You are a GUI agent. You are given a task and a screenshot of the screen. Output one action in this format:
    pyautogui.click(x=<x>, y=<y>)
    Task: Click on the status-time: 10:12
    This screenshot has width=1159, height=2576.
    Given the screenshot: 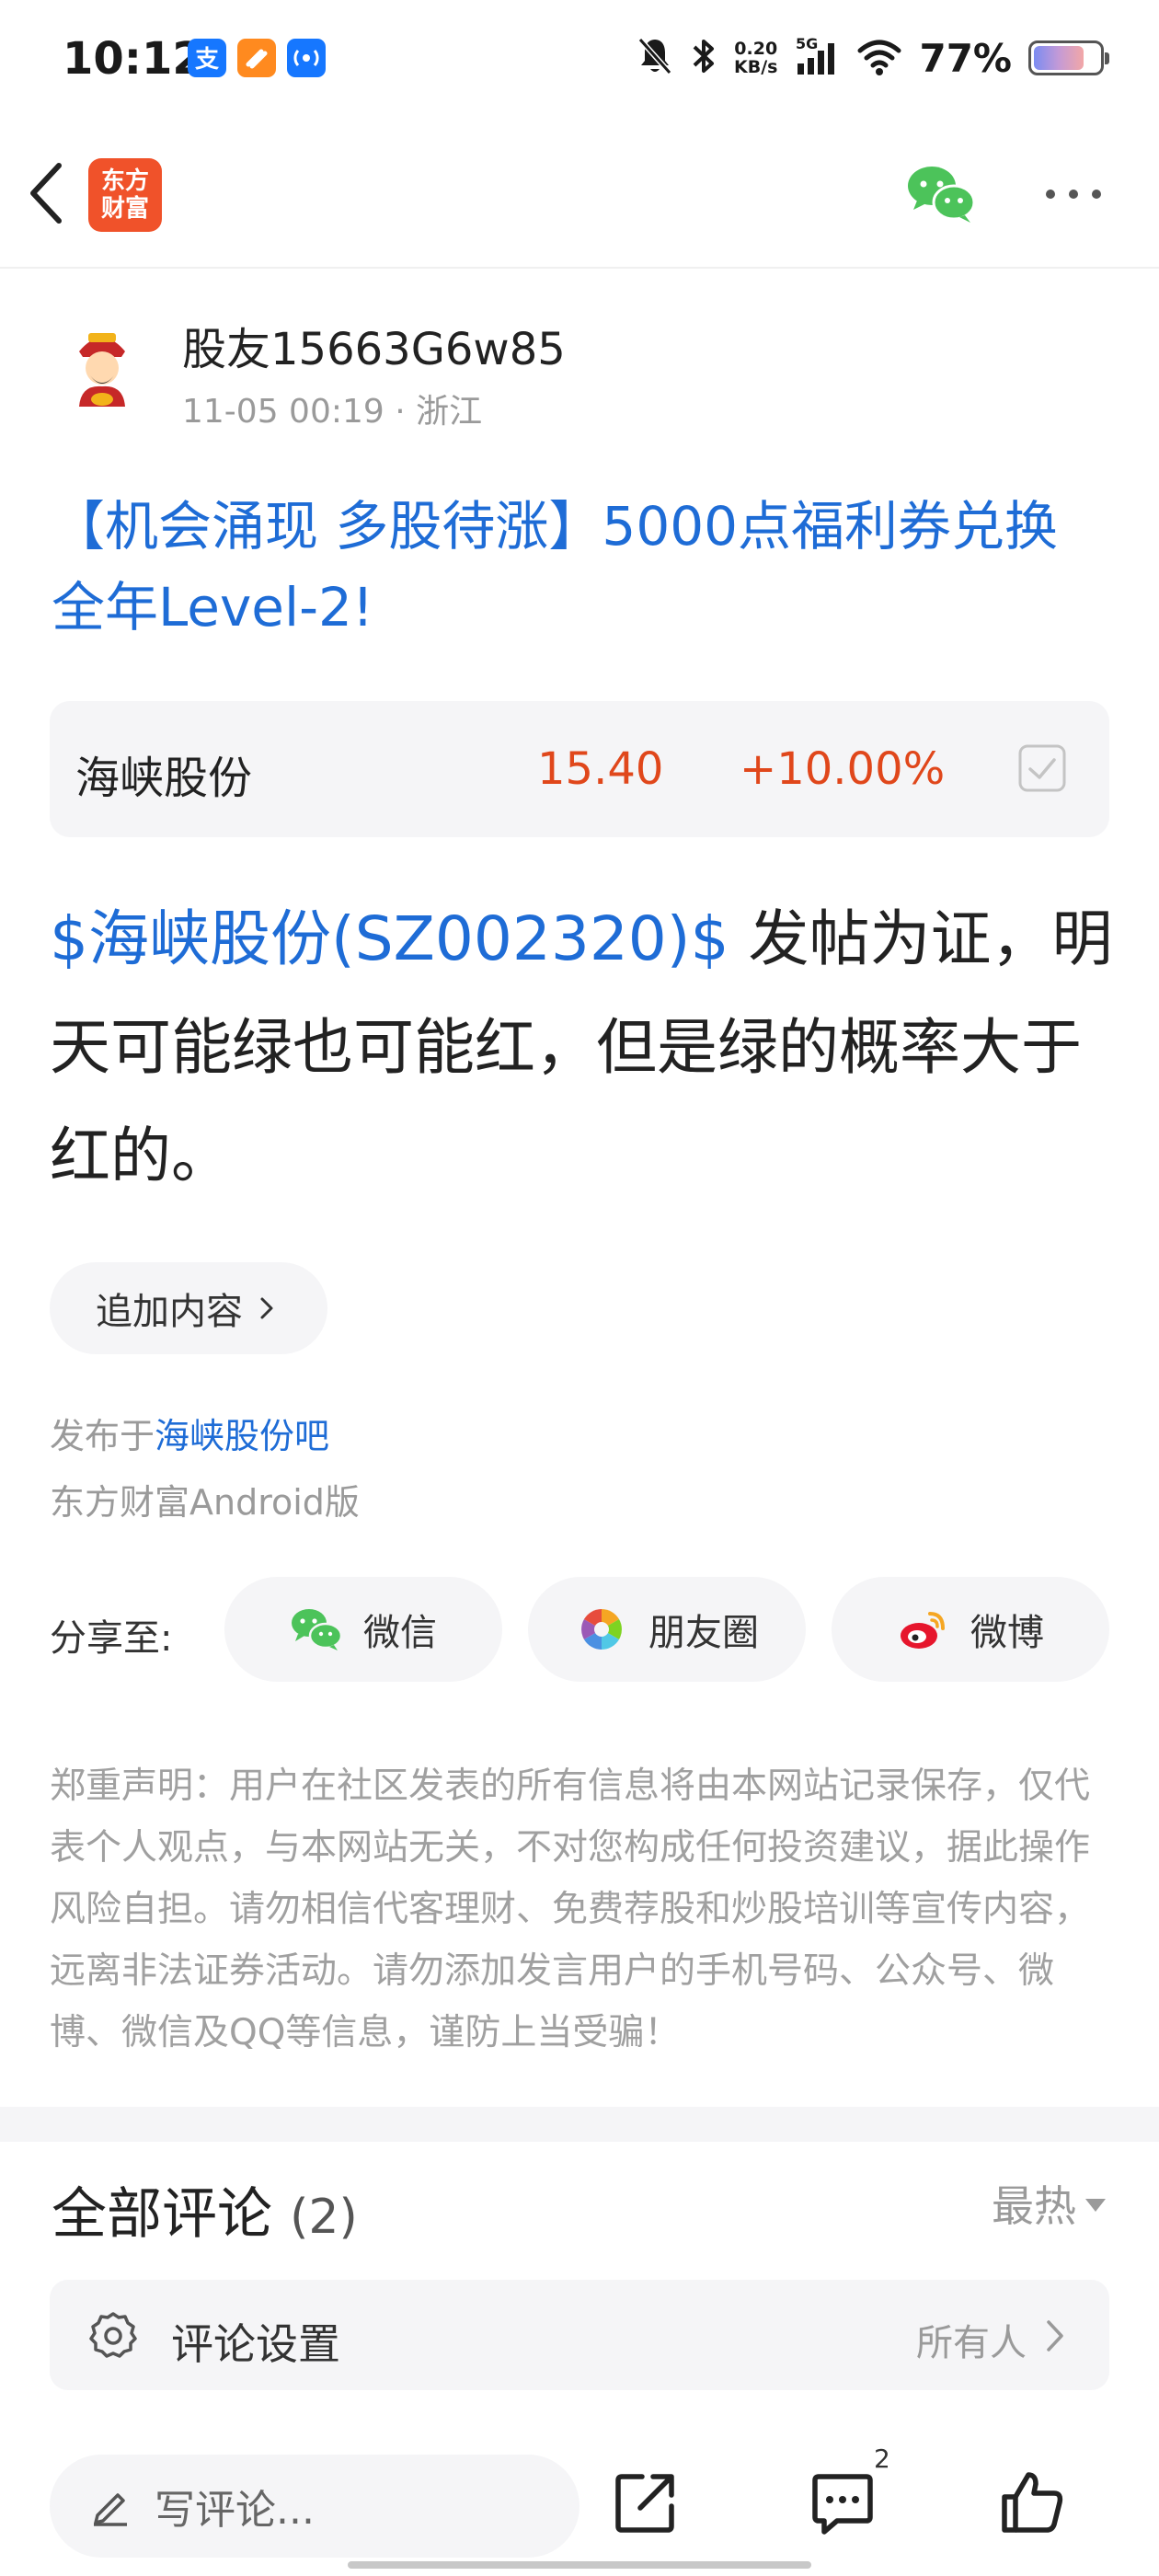 What is the action you would take?
    pyautogui.click(x=133, y=59)
    